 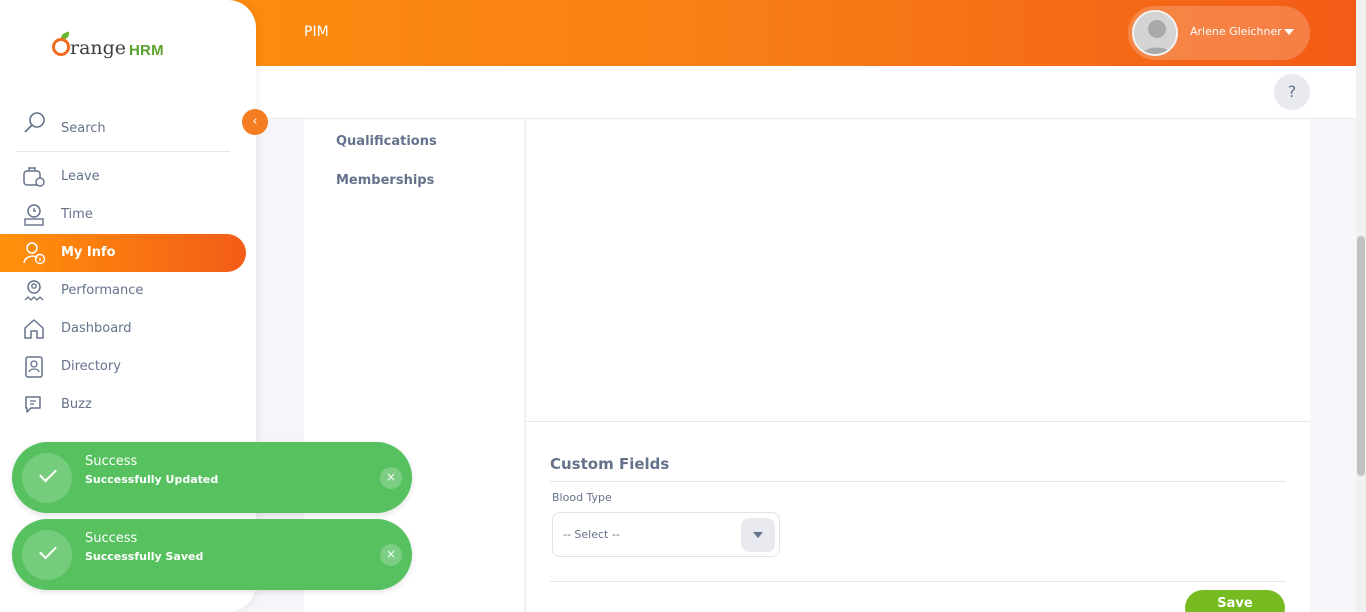 I want to click on blood-type-value: -- Select --, so click(x=591, y=534).